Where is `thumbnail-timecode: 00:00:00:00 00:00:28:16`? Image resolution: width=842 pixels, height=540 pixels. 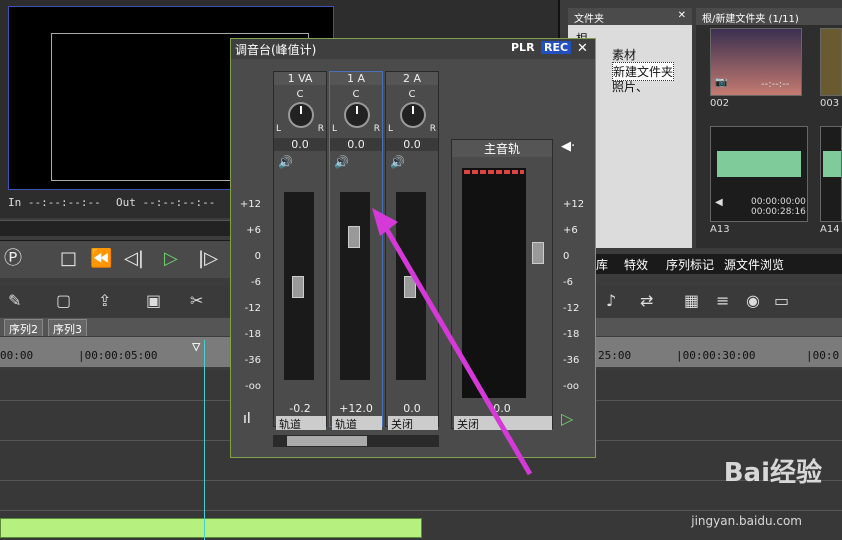
thumbnail-timecode: 00:00:00:00 00:00:28:16 is located at coordinates (778, 207).